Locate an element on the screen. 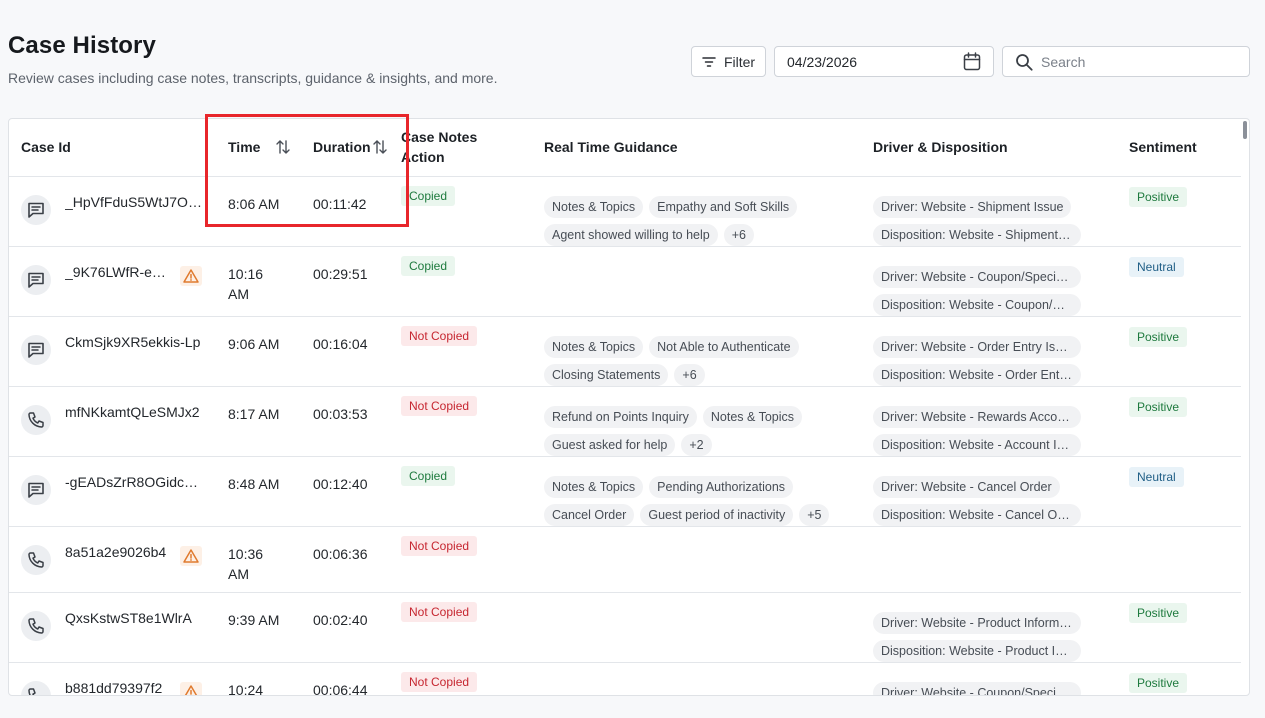  duration-cell: 00:29:51 is located at coordinates (349, 281).